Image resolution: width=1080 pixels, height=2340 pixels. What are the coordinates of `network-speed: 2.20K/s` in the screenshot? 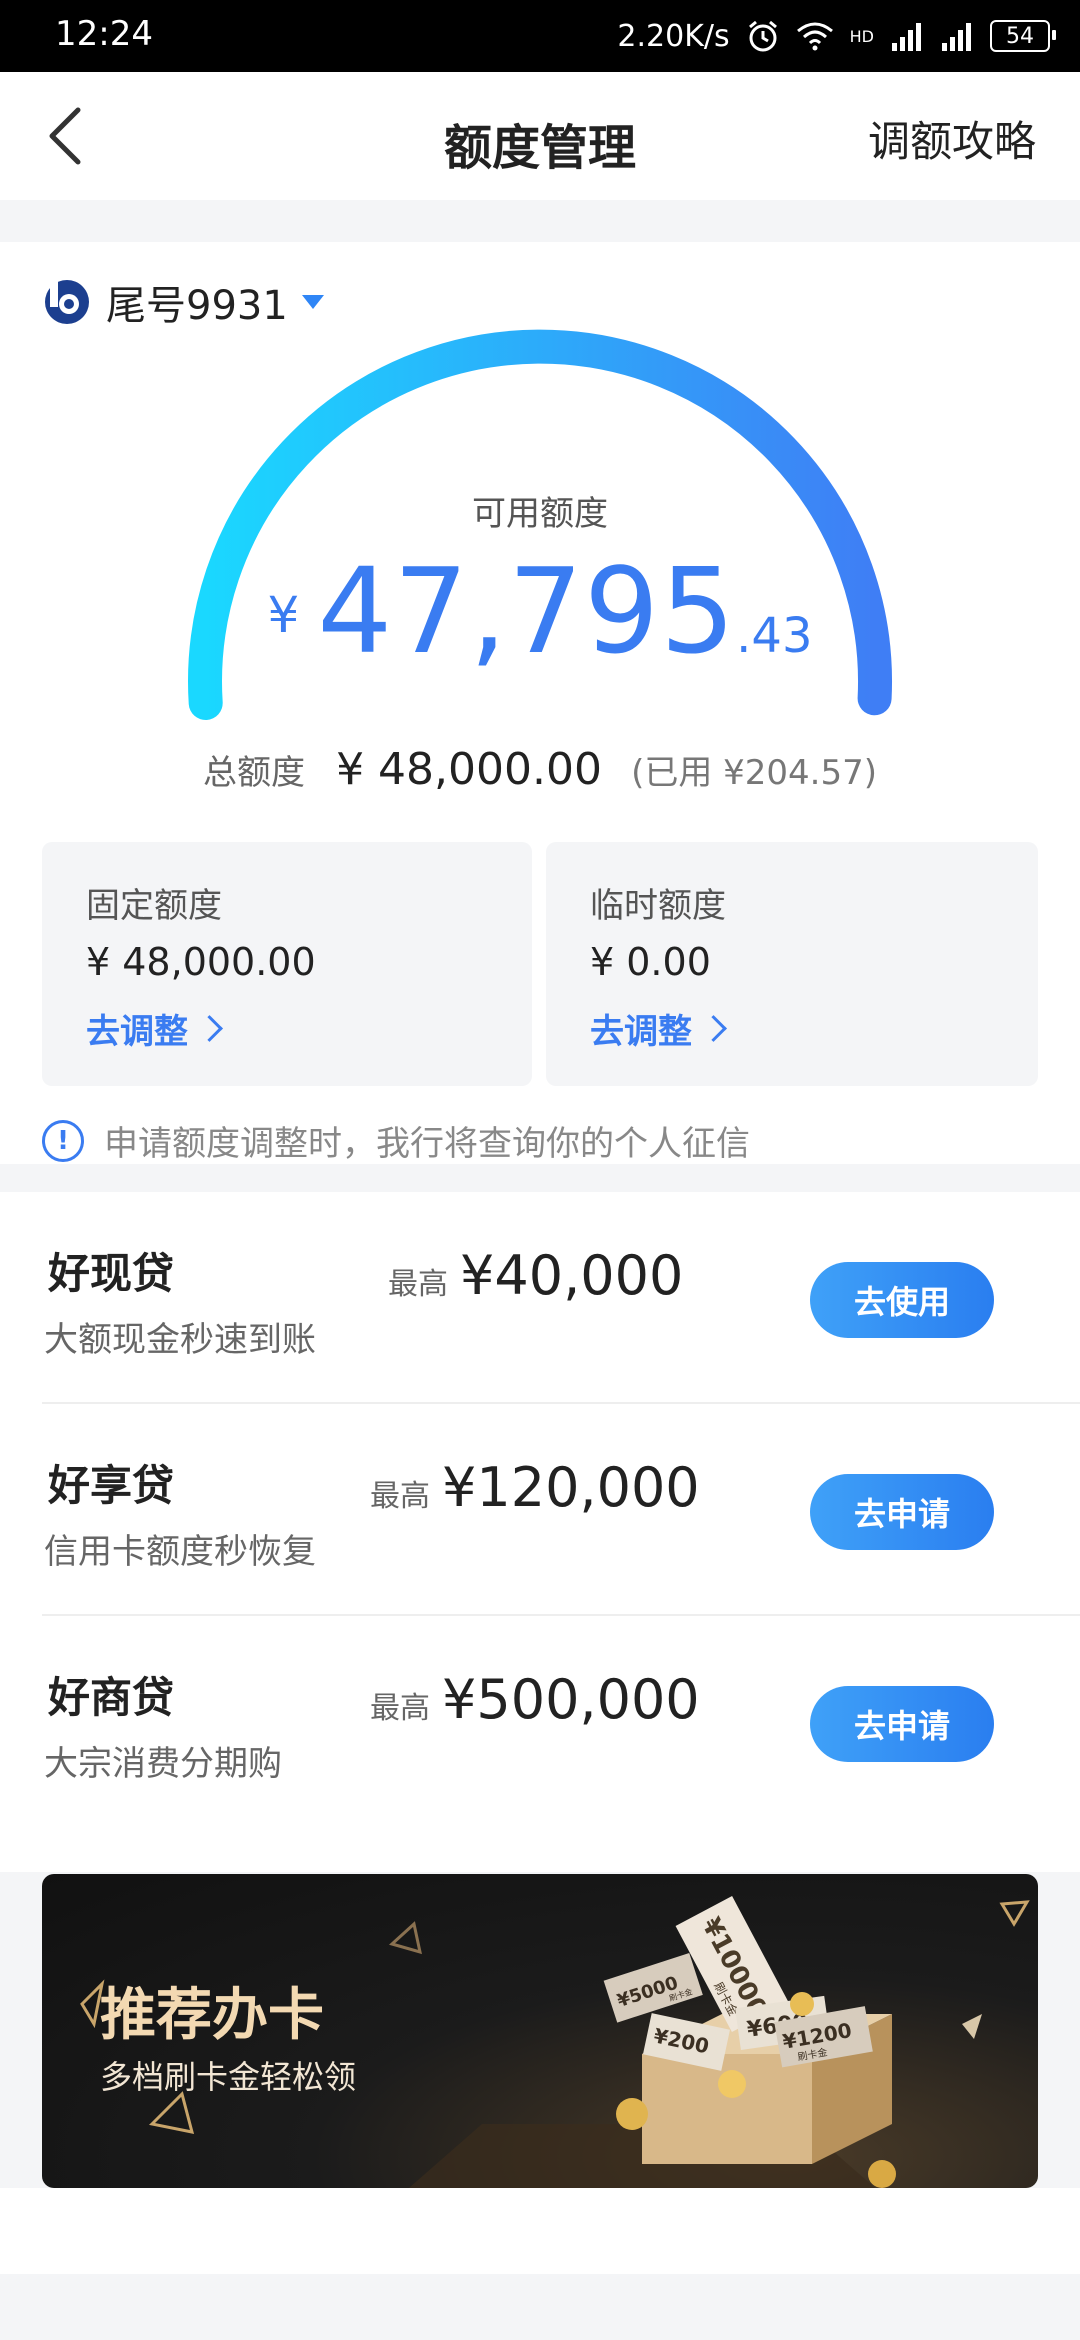 It's located at (673, 36).